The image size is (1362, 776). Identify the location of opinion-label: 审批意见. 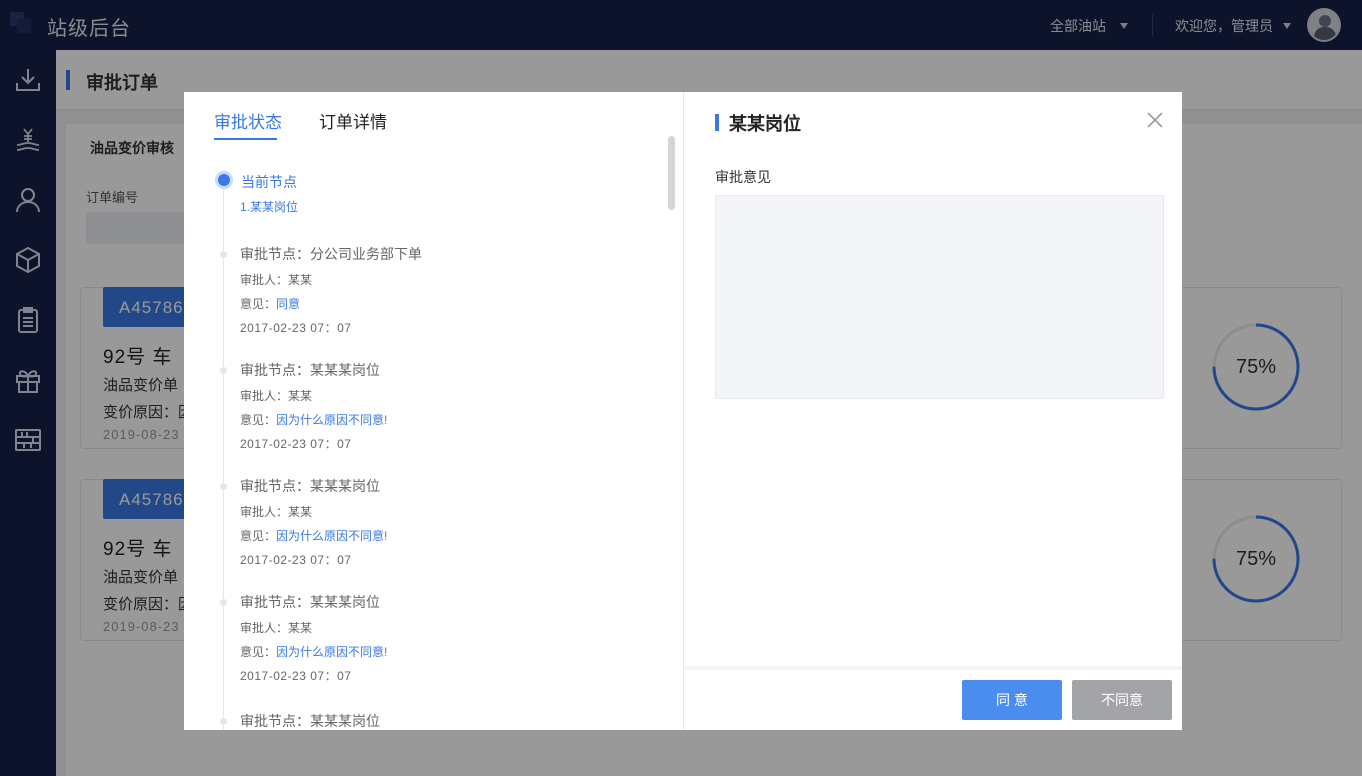
(743, 177).